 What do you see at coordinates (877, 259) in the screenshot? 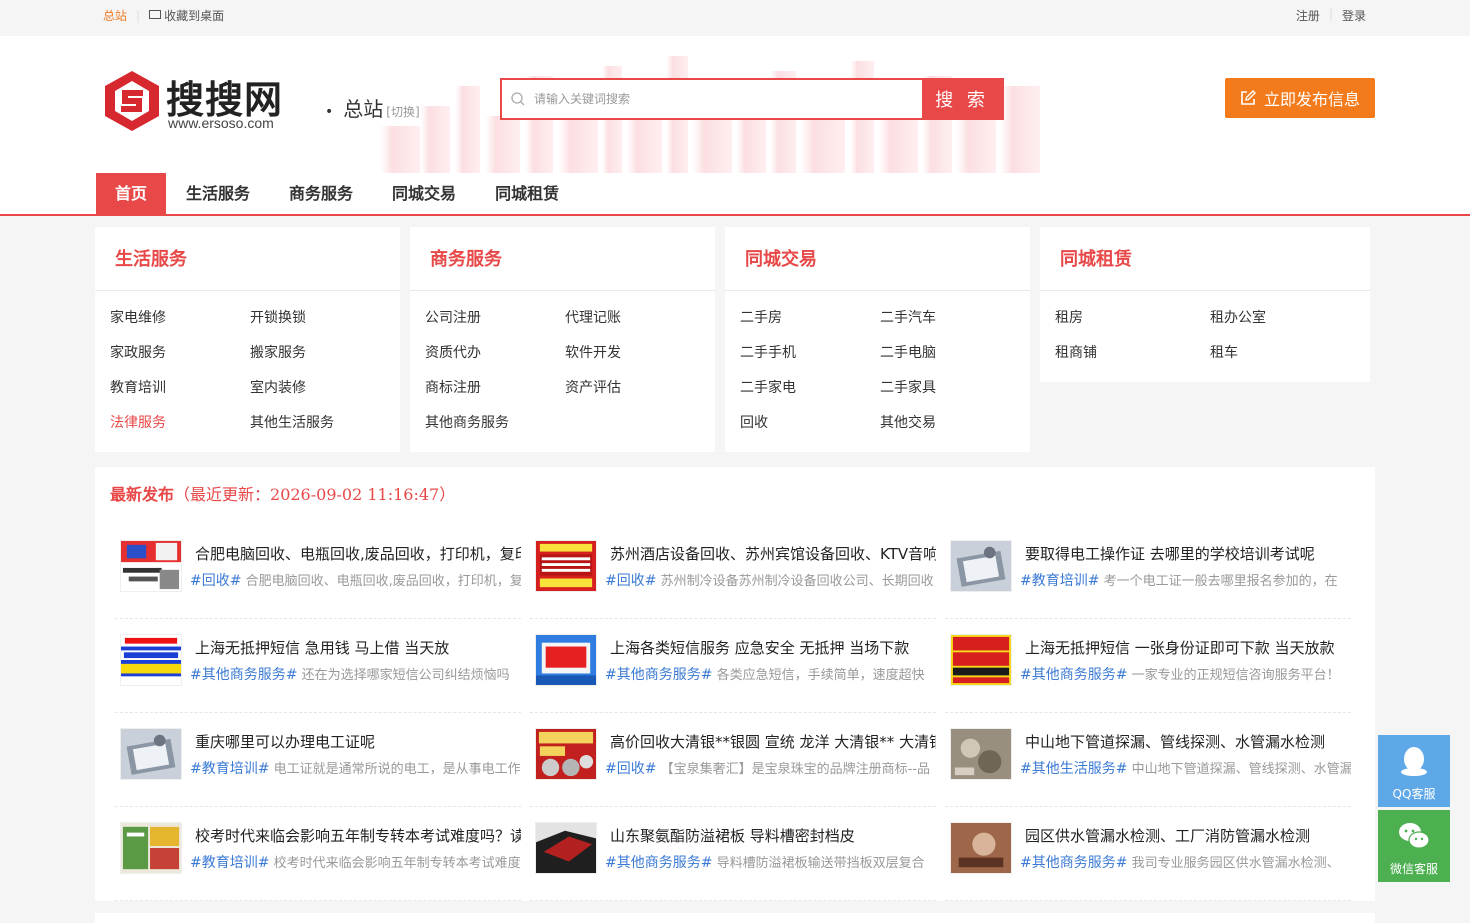
I see `category-title: 同城交易` at bounding box center [877, 259].